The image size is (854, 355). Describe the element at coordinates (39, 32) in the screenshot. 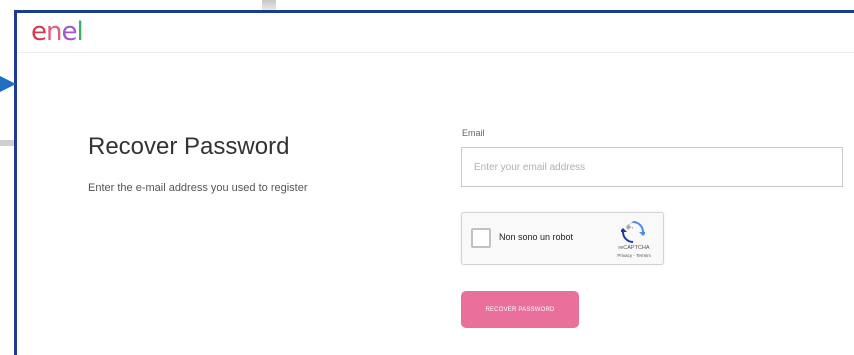

I see `logo-letter-1: e` at that location.